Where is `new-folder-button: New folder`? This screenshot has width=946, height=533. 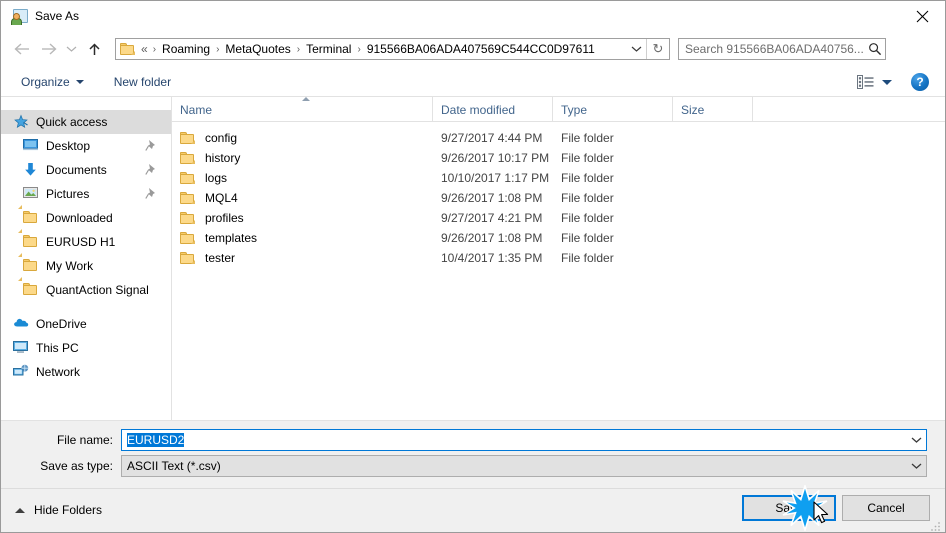
new-folder-button: New folder is located at coordinates (142, 82).